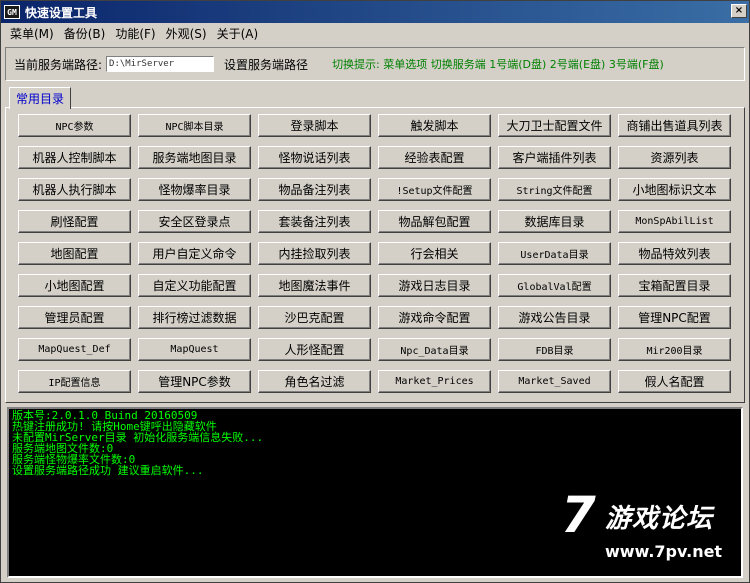 The image size is (750, 583). Describe the element at coordinates (434, 349) in the screenshot. I see `dir-button-46: Npc_Data目录` at that location.